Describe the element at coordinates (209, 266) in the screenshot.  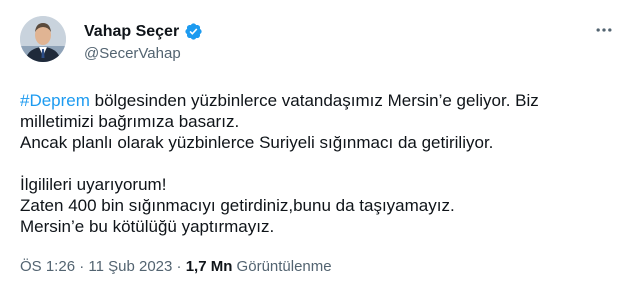
I see `views-count: 1,7 Mn` at that location.